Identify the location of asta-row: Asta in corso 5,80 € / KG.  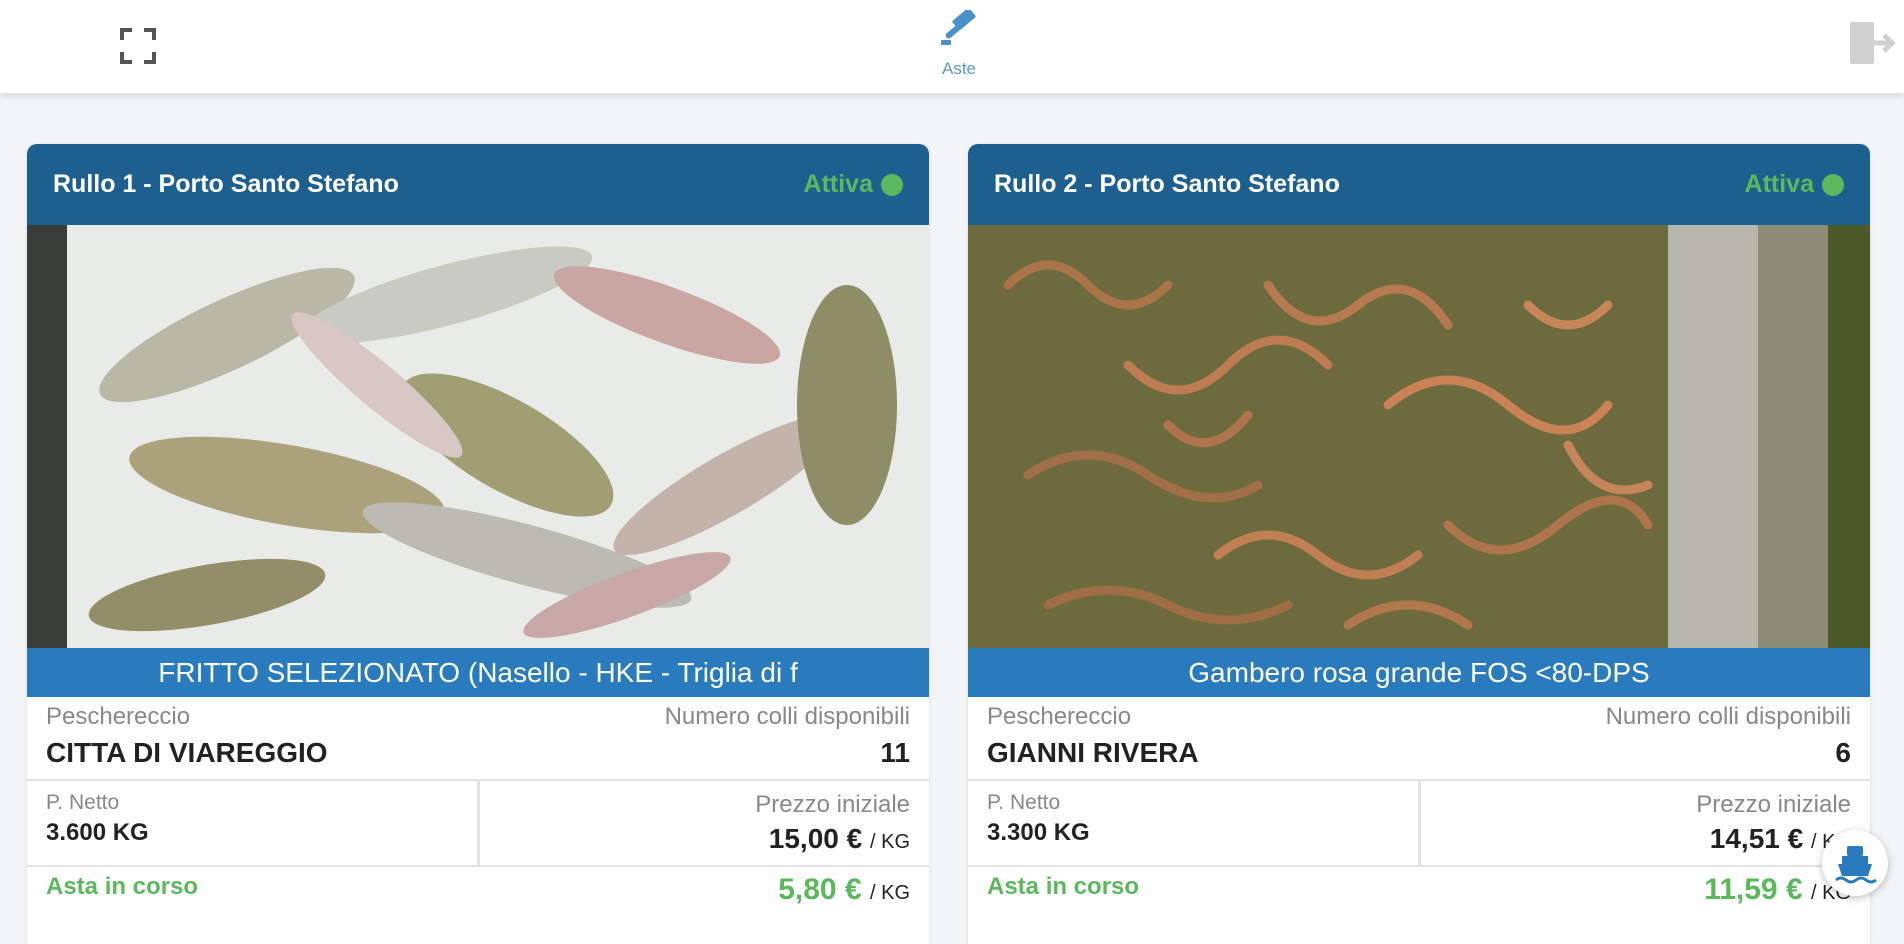
(478, 904).